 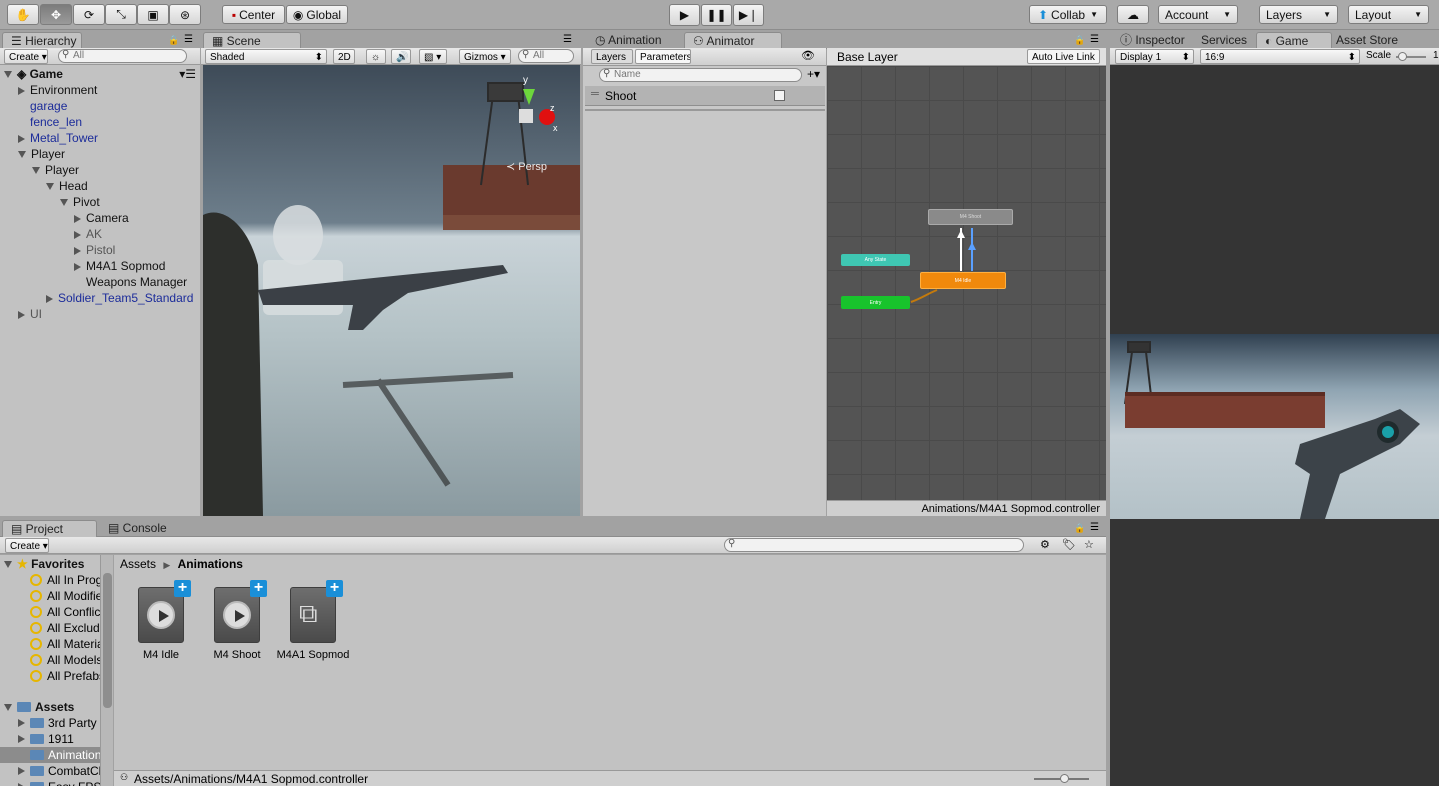 What do you see at coordinates (1045, 544) in the screenshot?
I see `filter-type-icon: ⚙` at bounding box center [1045, 544].